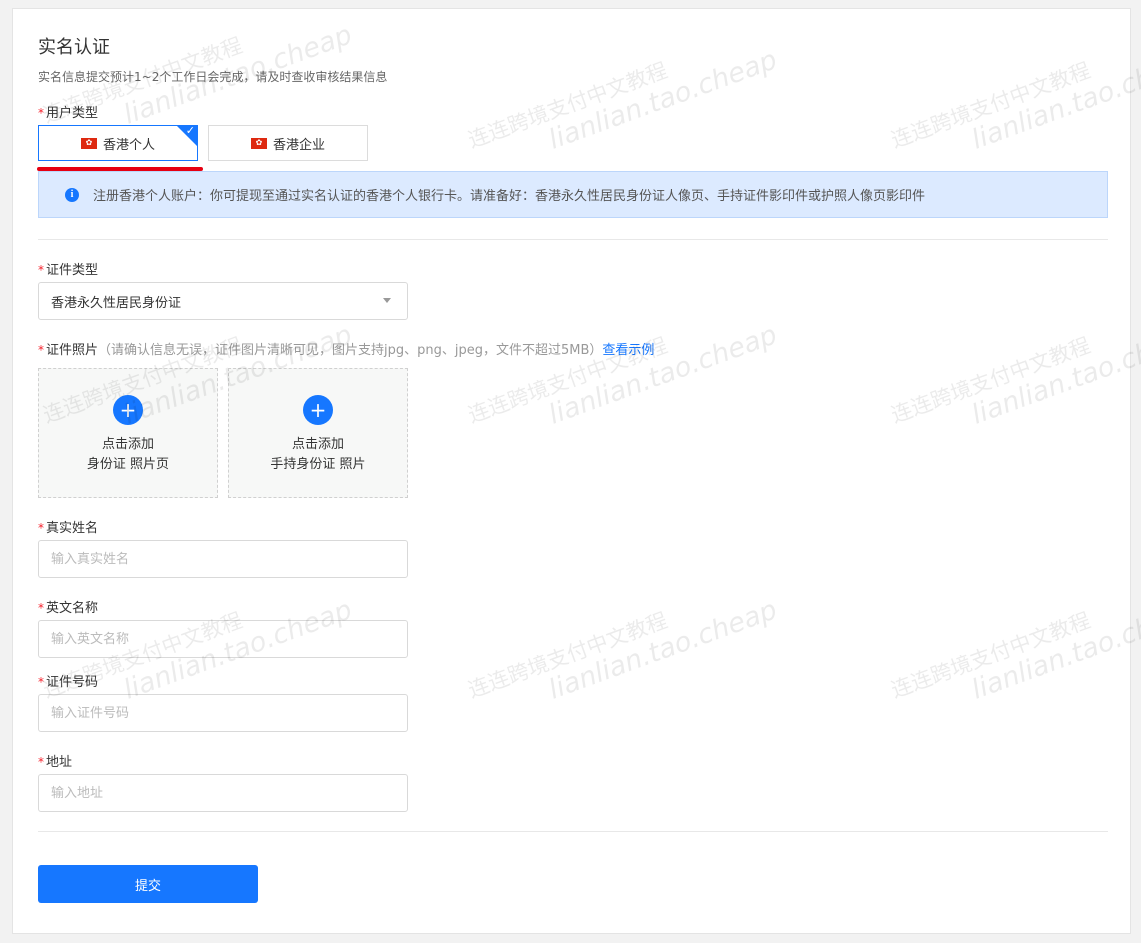 This screenshot has height=943, width=1141. Describe the element at coordinates (68, 528) in the screenshot. I see `real-name-label: * 真实姓名` at that location.